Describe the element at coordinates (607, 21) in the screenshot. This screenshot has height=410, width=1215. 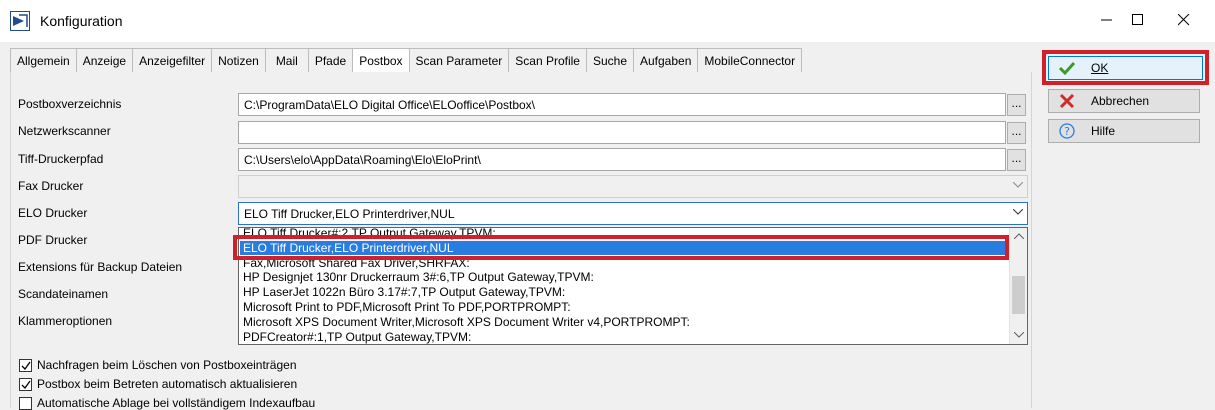
I see `title-bar: Konfiguration` at that location.